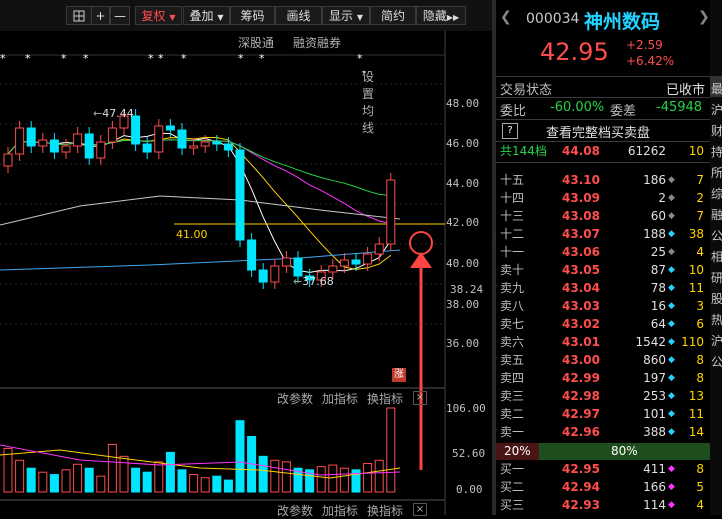  I want to click on help-icon: ?, so click(510, 131).